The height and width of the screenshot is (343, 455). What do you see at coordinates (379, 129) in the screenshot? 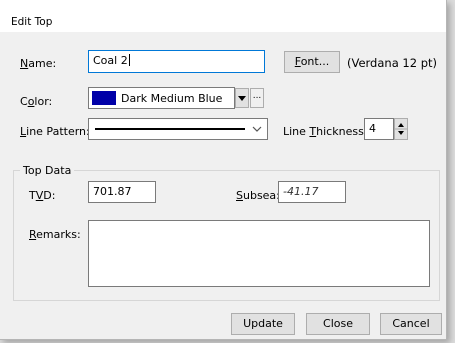
I see `line-thickness-input: 4` at bounding box center [379, 129].